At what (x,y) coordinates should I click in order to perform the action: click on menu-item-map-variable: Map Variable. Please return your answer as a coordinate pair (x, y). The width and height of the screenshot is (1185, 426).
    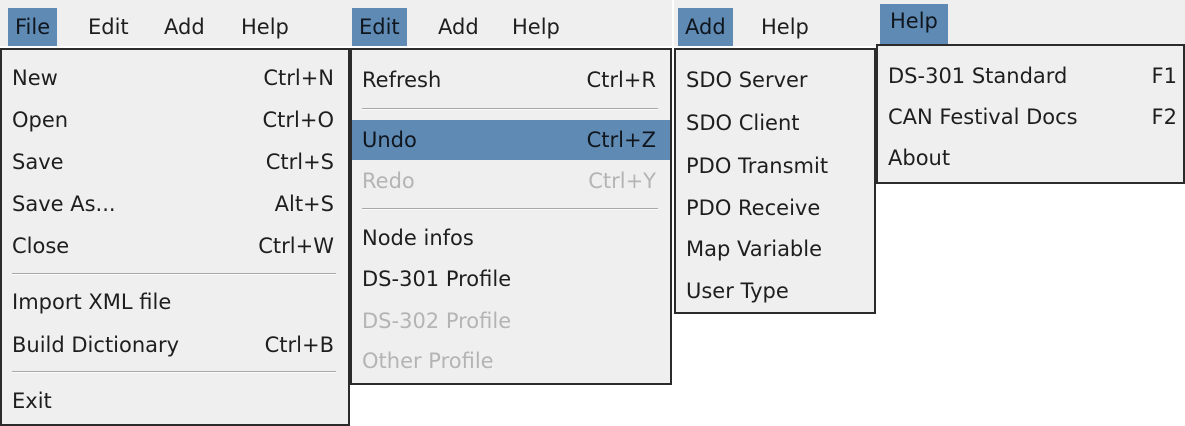
    Looking at the image, I should click on (775, 249).